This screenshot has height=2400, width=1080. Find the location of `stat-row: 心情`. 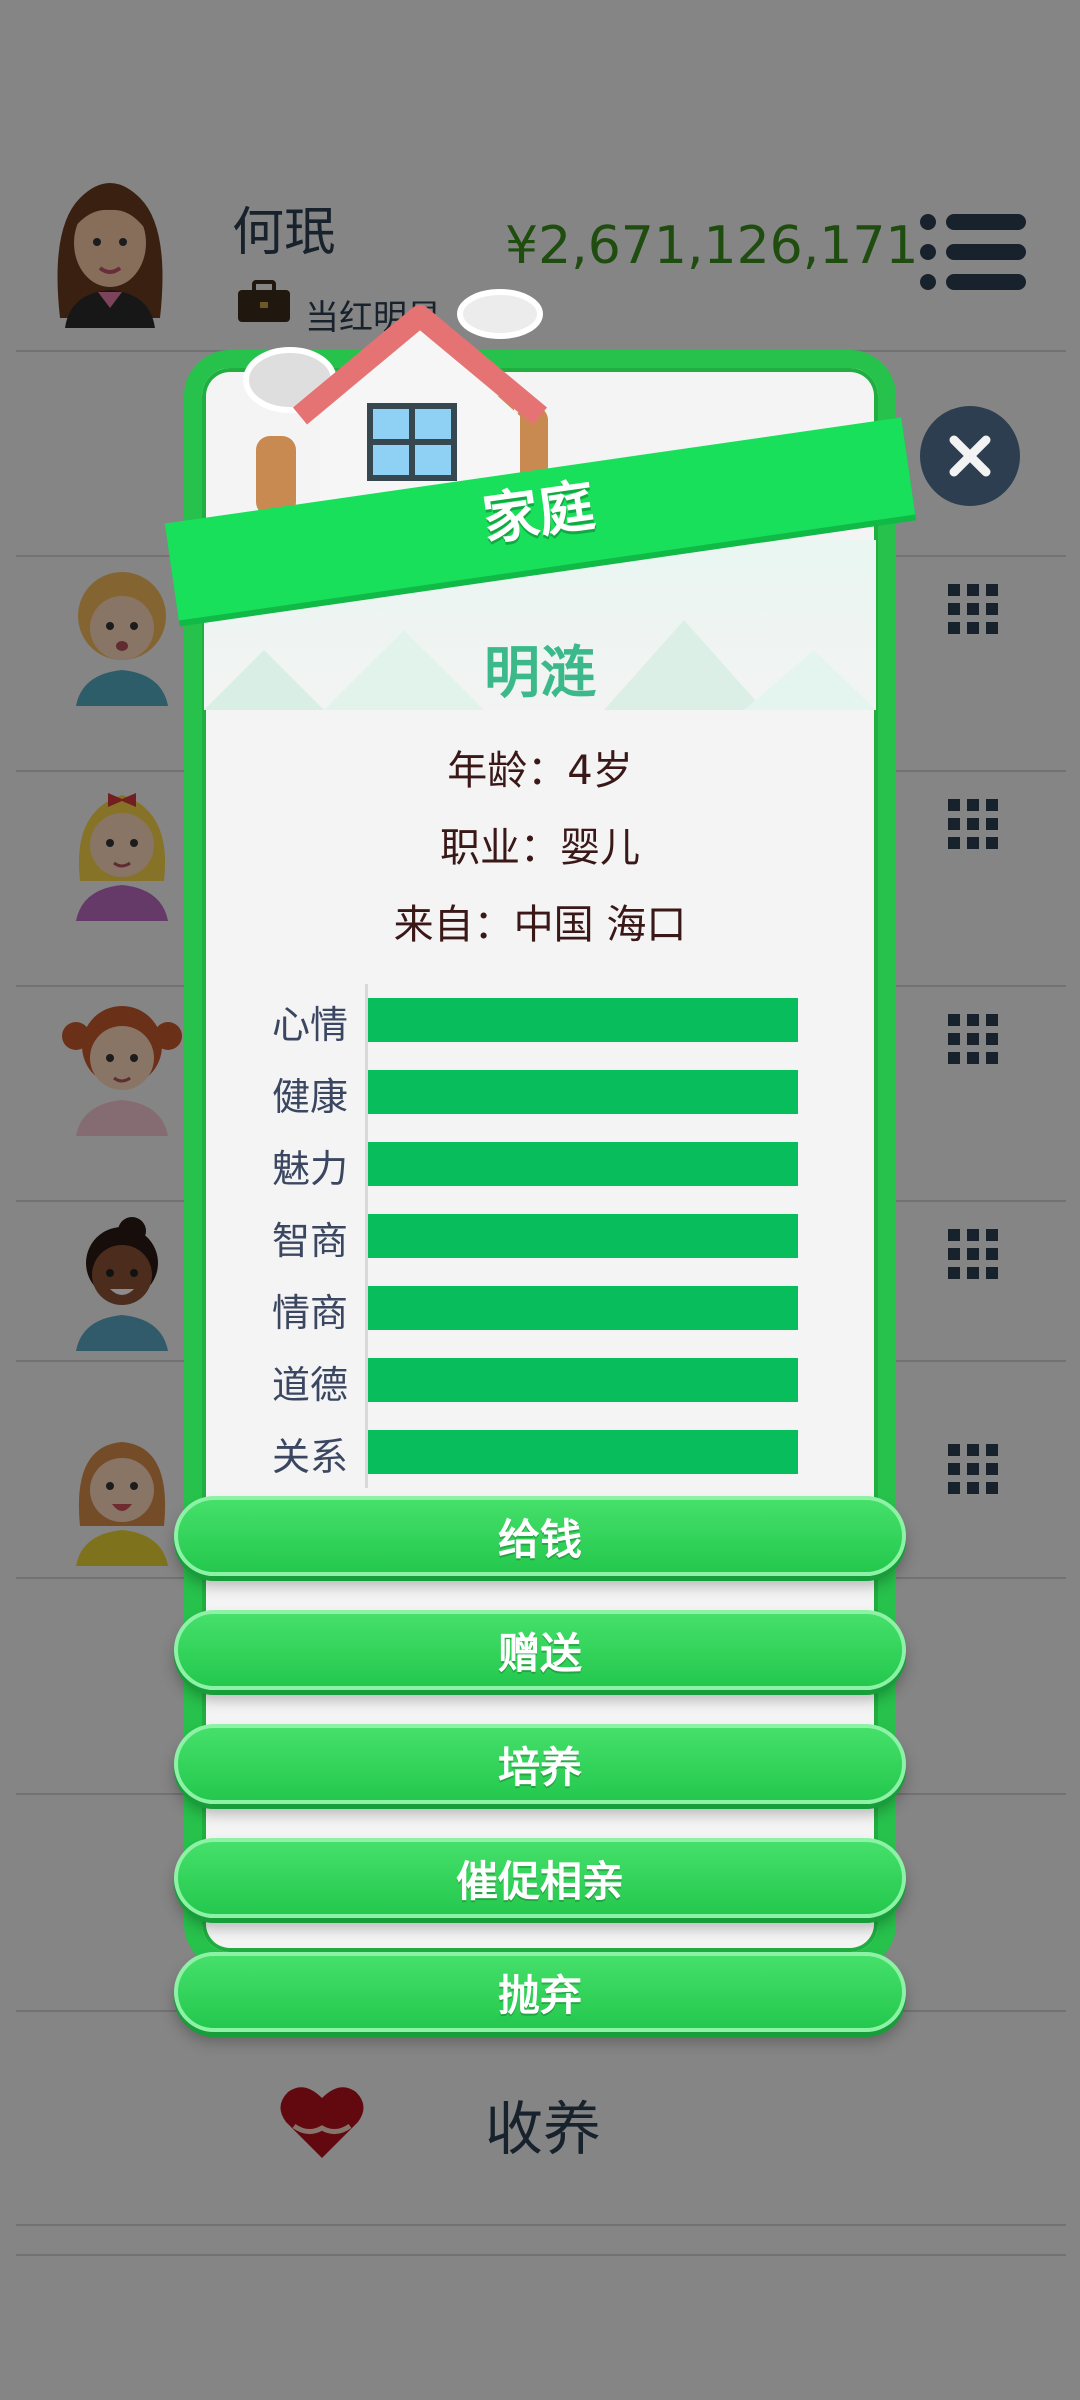

stat-row: 心情 is located at coordinates (535, 1020).